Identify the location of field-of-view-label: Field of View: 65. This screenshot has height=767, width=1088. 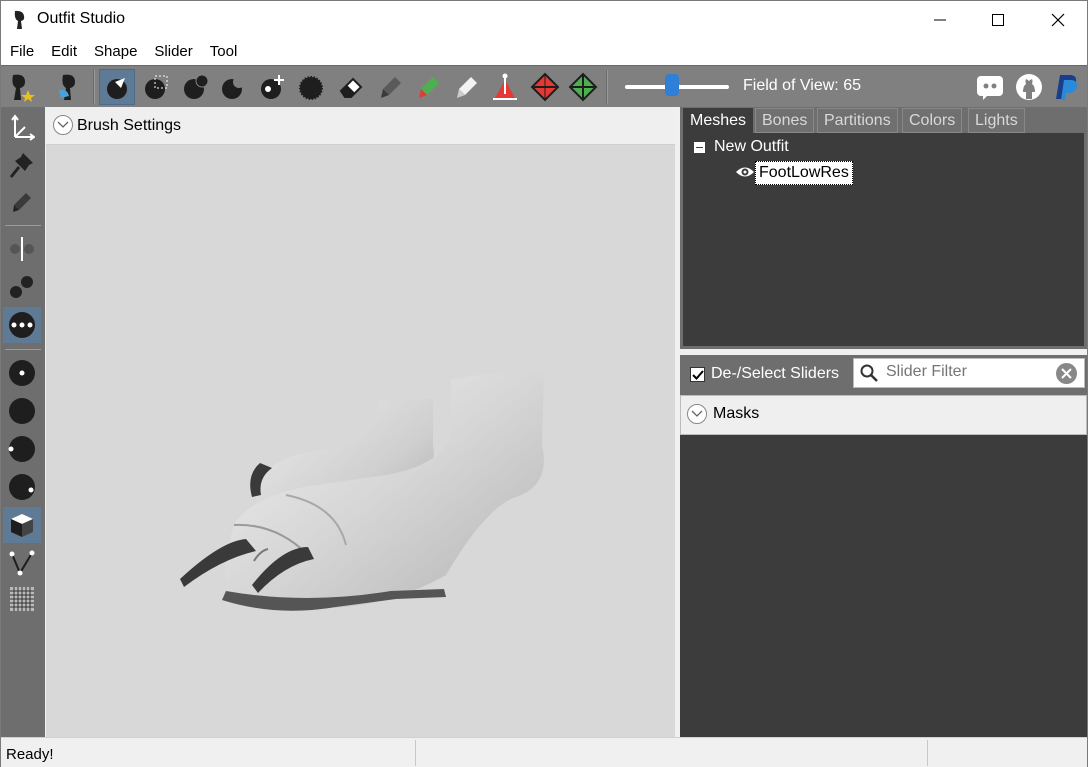
(802, 85).